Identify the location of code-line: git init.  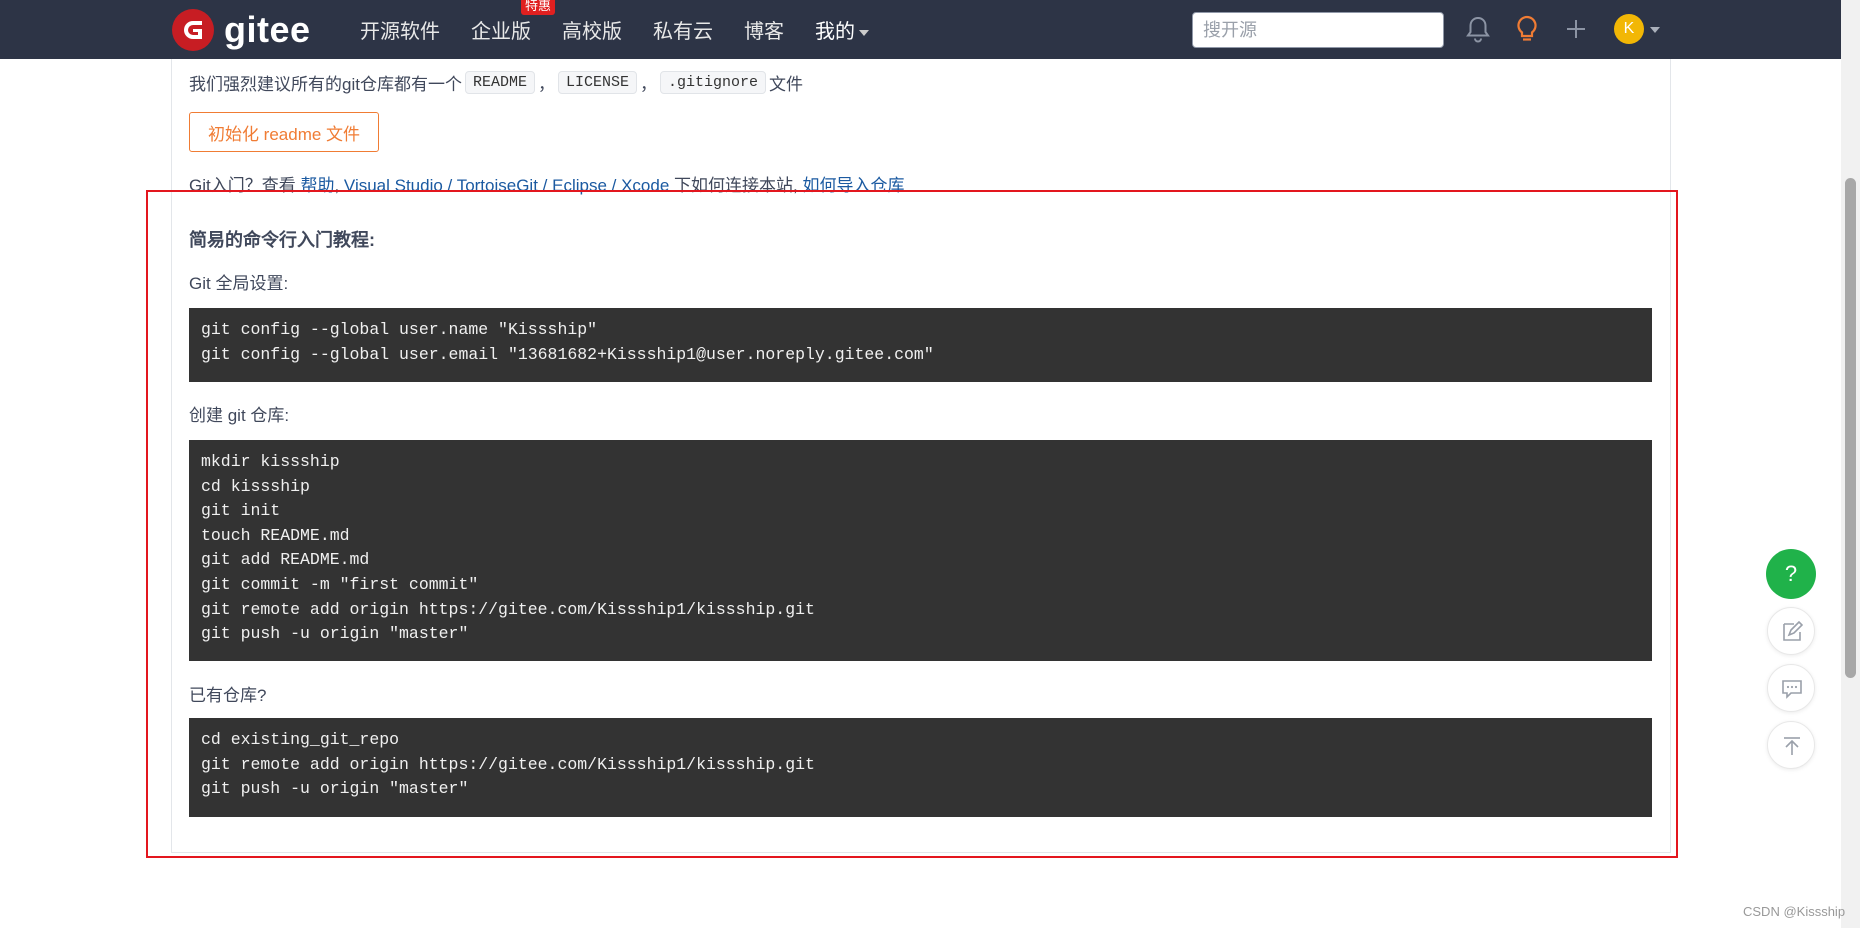
(241, 511).